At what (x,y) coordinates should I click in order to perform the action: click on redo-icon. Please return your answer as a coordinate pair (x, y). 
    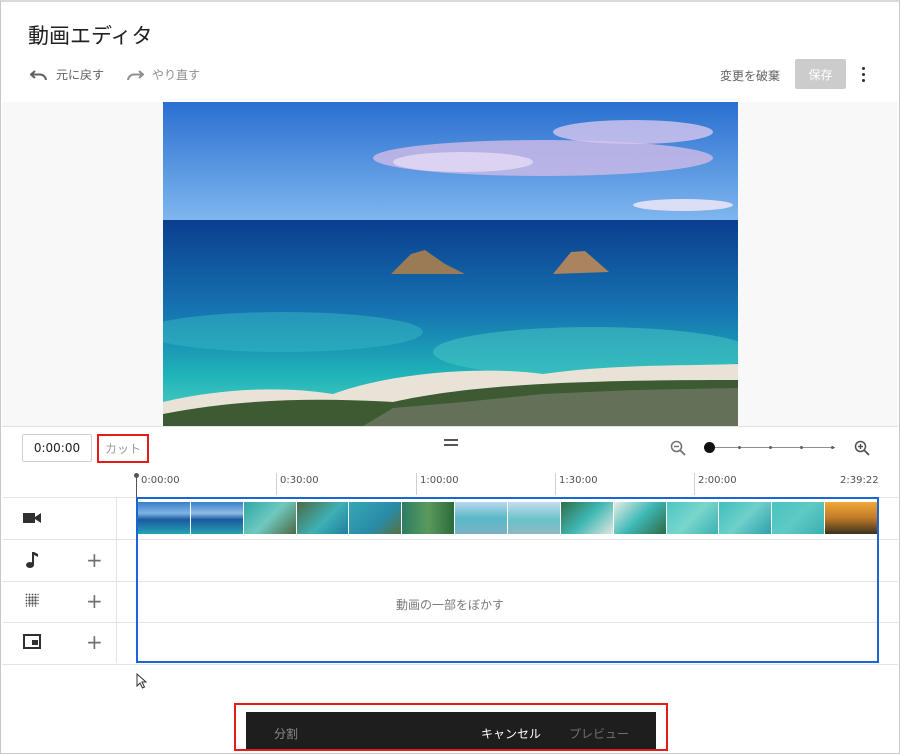
    Looking at the image, I should click on (135, 74).